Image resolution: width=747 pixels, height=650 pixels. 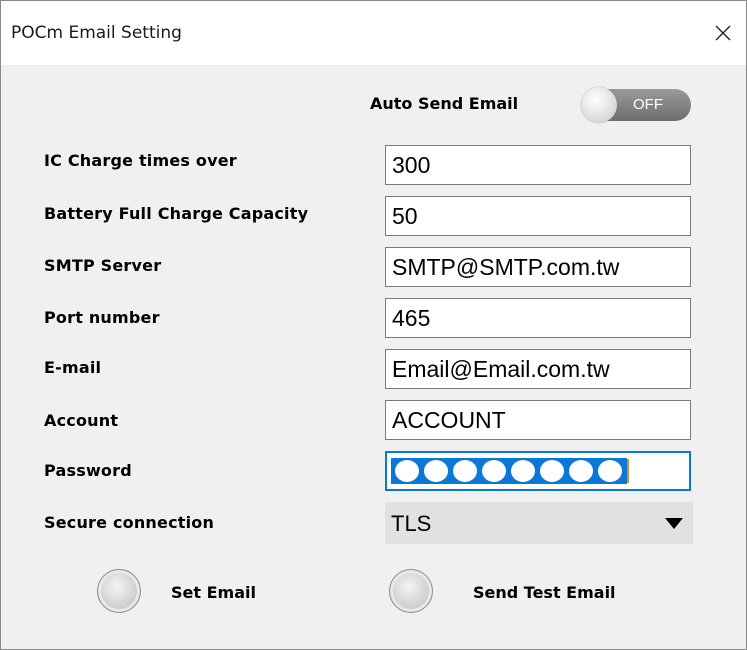 I want to click on battery-capacity-label: Battery Full Charge Capacity, so click(x=176, y=213).